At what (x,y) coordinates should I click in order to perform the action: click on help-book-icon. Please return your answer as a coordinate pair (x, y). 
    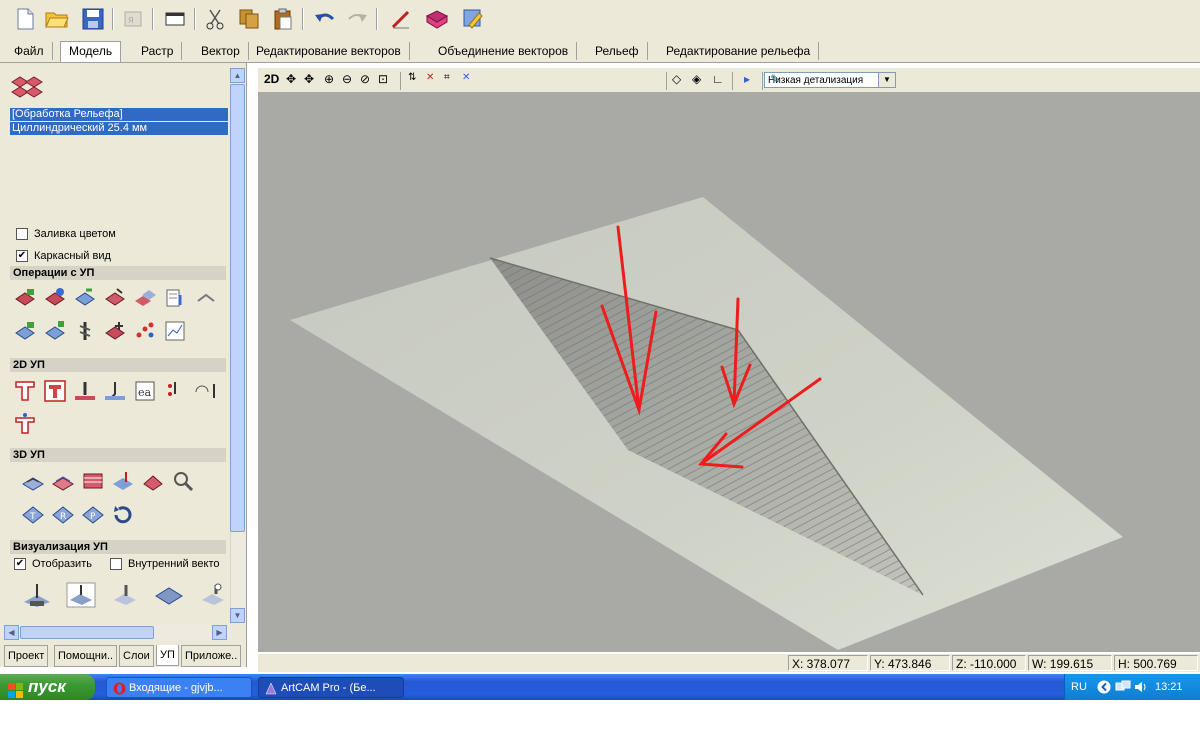
    Looking at the image, I should click on (437, 19).